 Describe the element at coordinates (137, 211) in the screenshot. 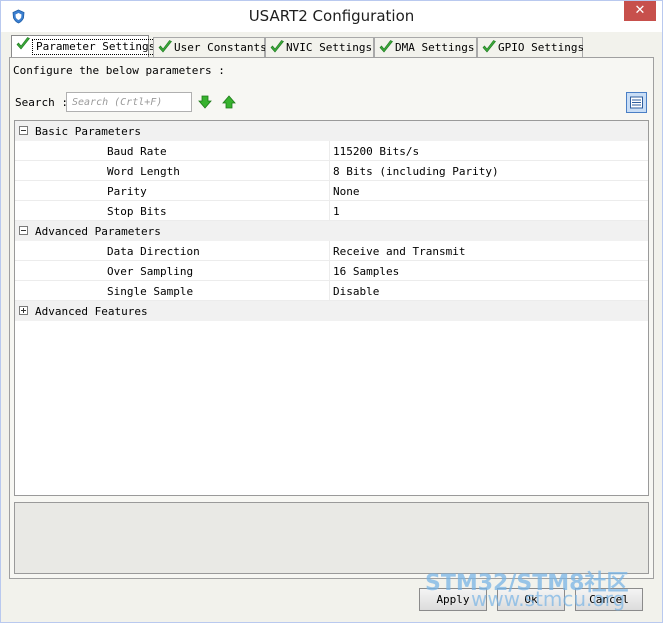

I see `param-name: Stop Bits` at that location.